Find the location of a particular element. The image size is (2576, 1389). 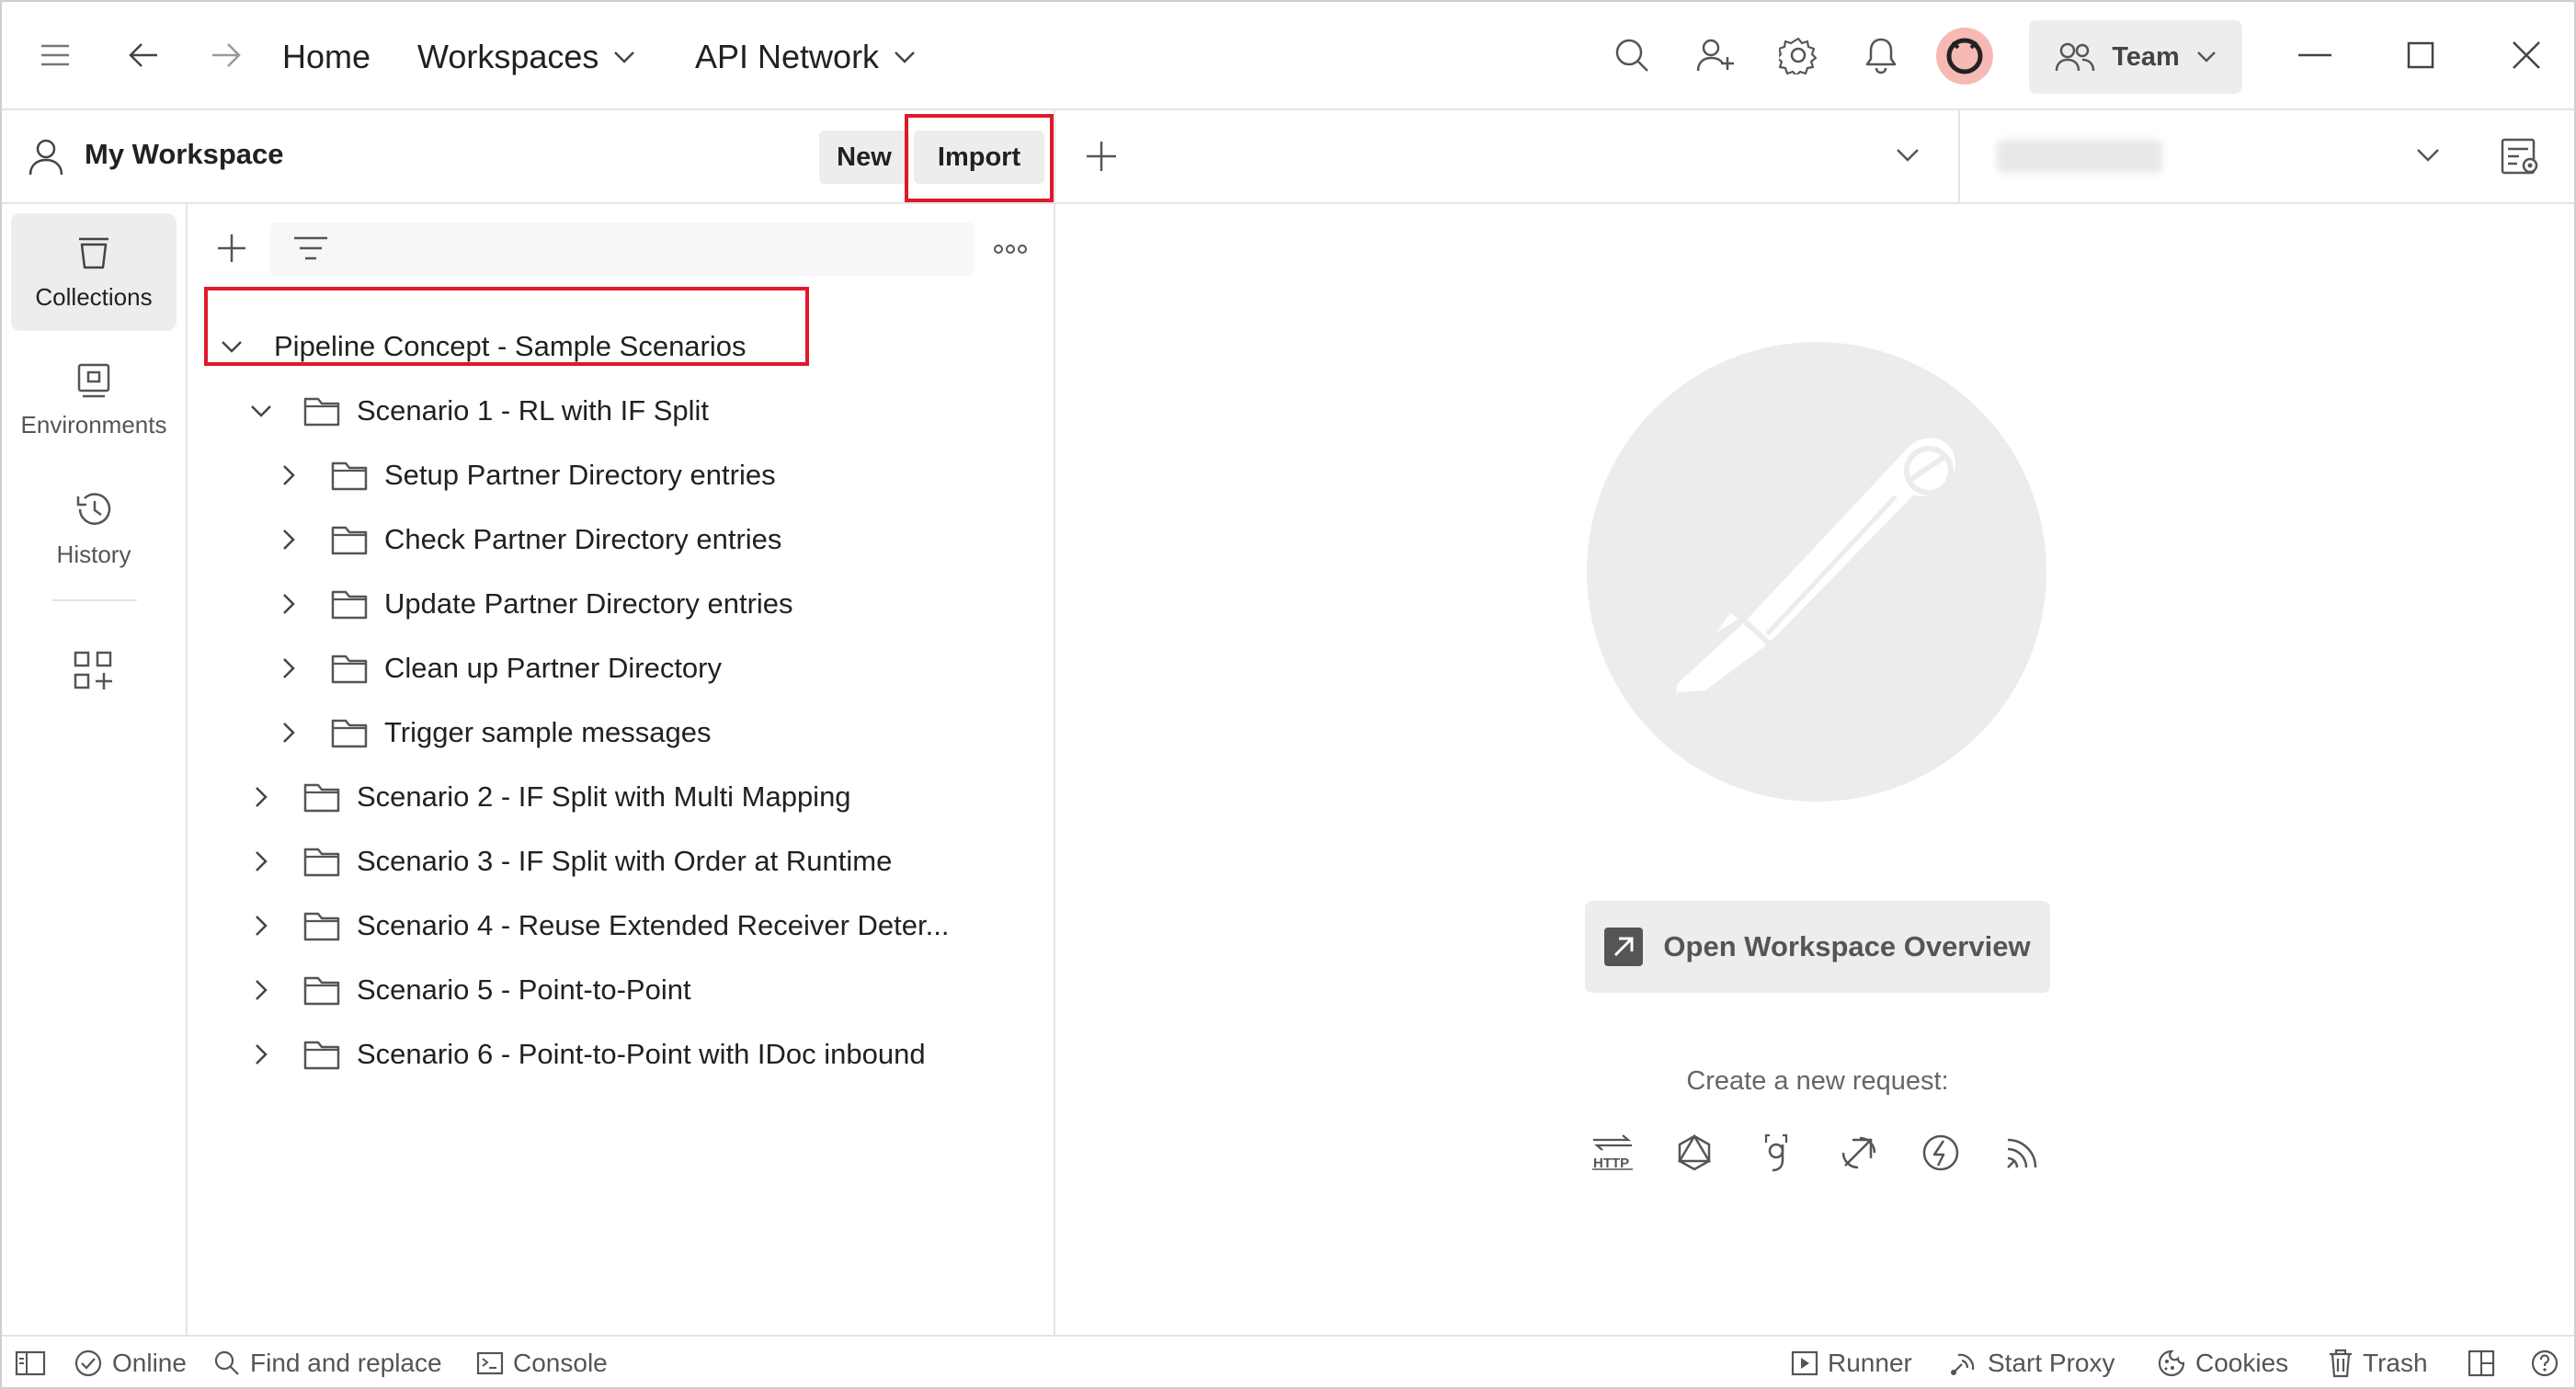

subfolder-row: Setup Partner Directory entries is located at coordinates (523, 475).